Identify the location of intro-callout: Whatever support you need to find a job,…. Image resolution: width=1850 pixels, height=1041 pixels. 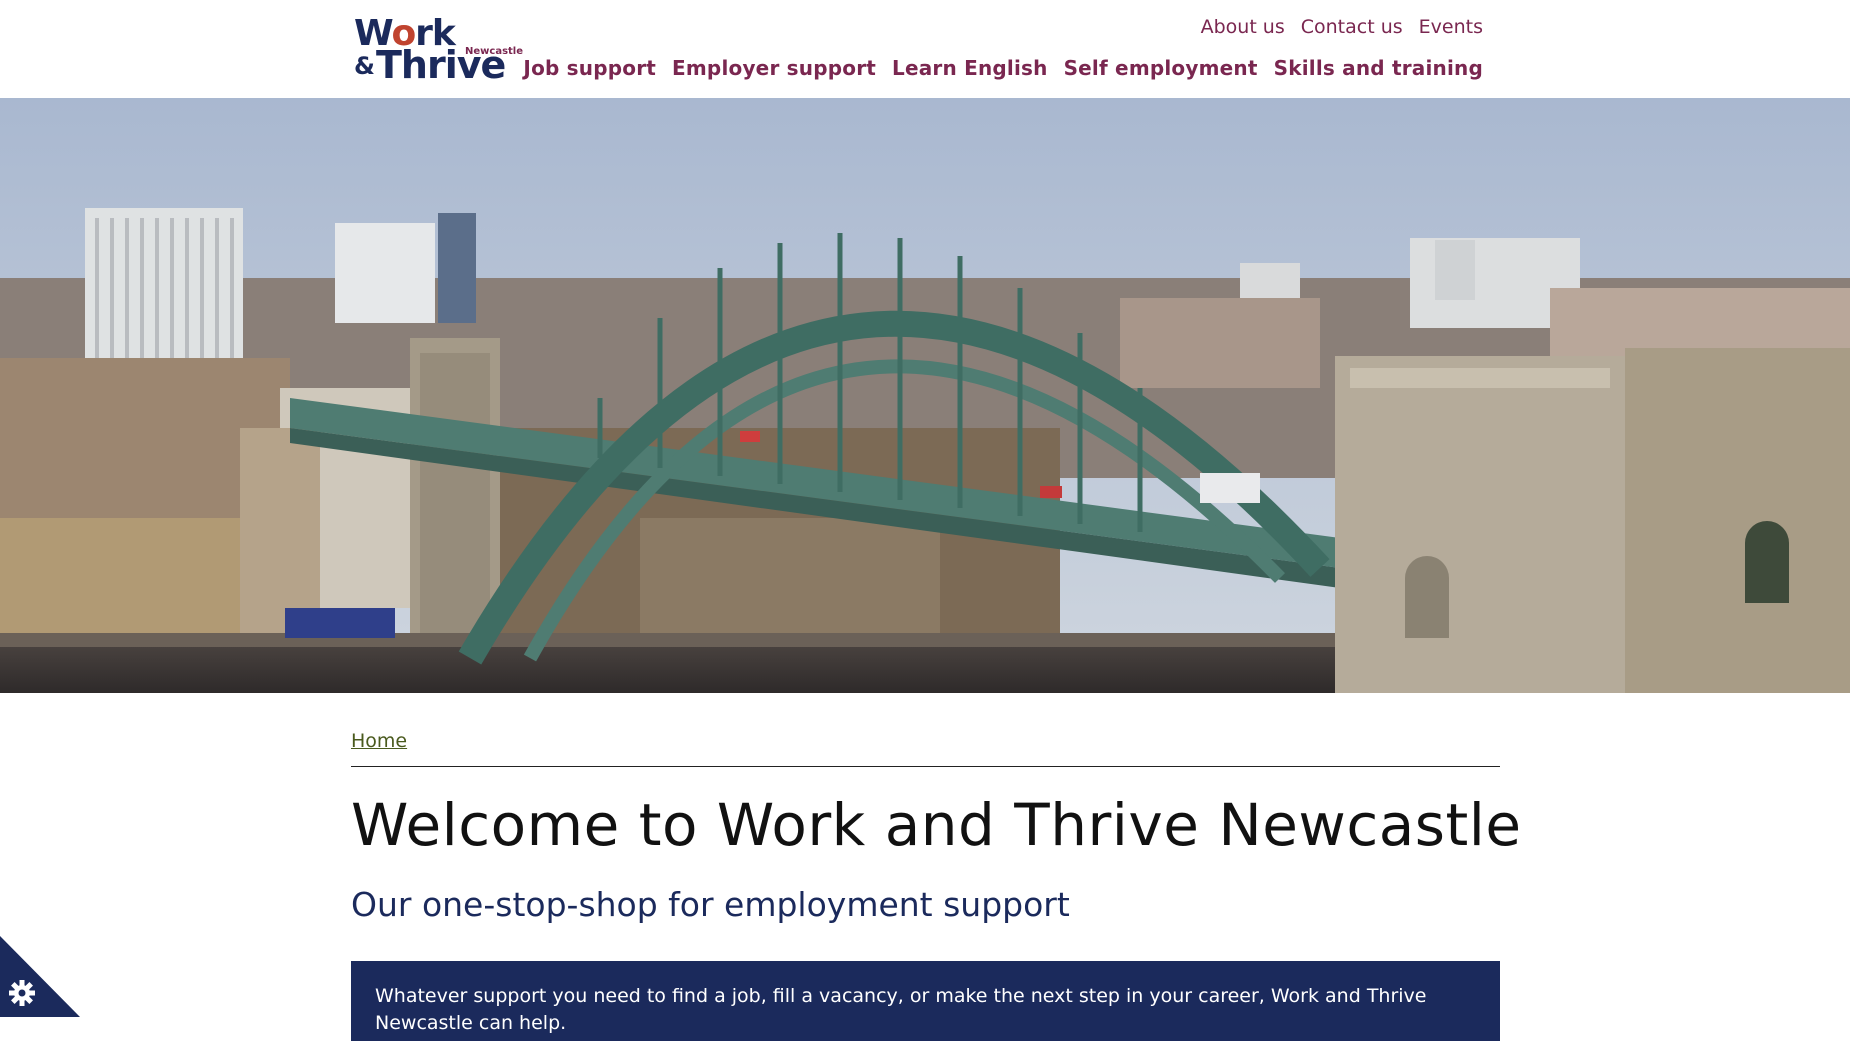
(925, 1001).